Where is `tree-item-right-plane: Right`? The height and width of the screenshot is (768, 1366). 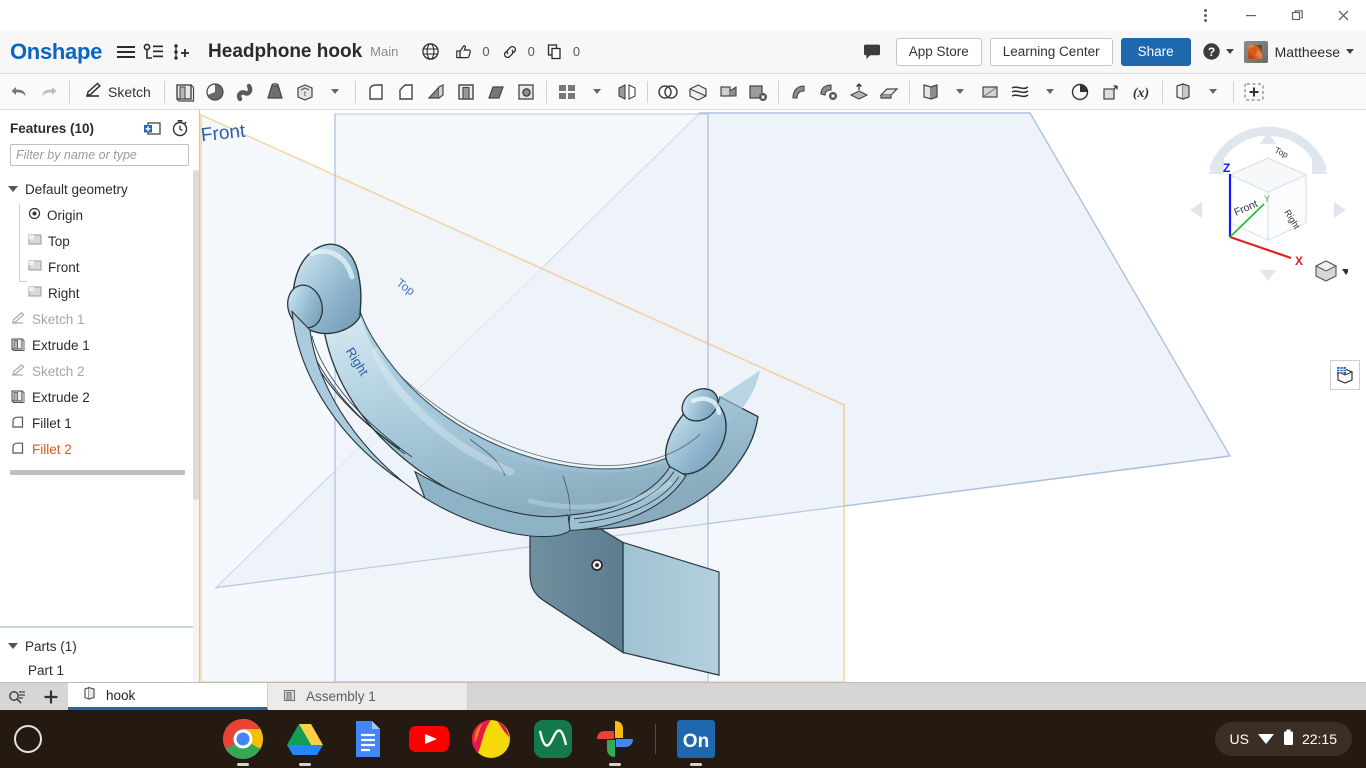
tree-item-right-plane: Right is located at coordinates (99, 293).